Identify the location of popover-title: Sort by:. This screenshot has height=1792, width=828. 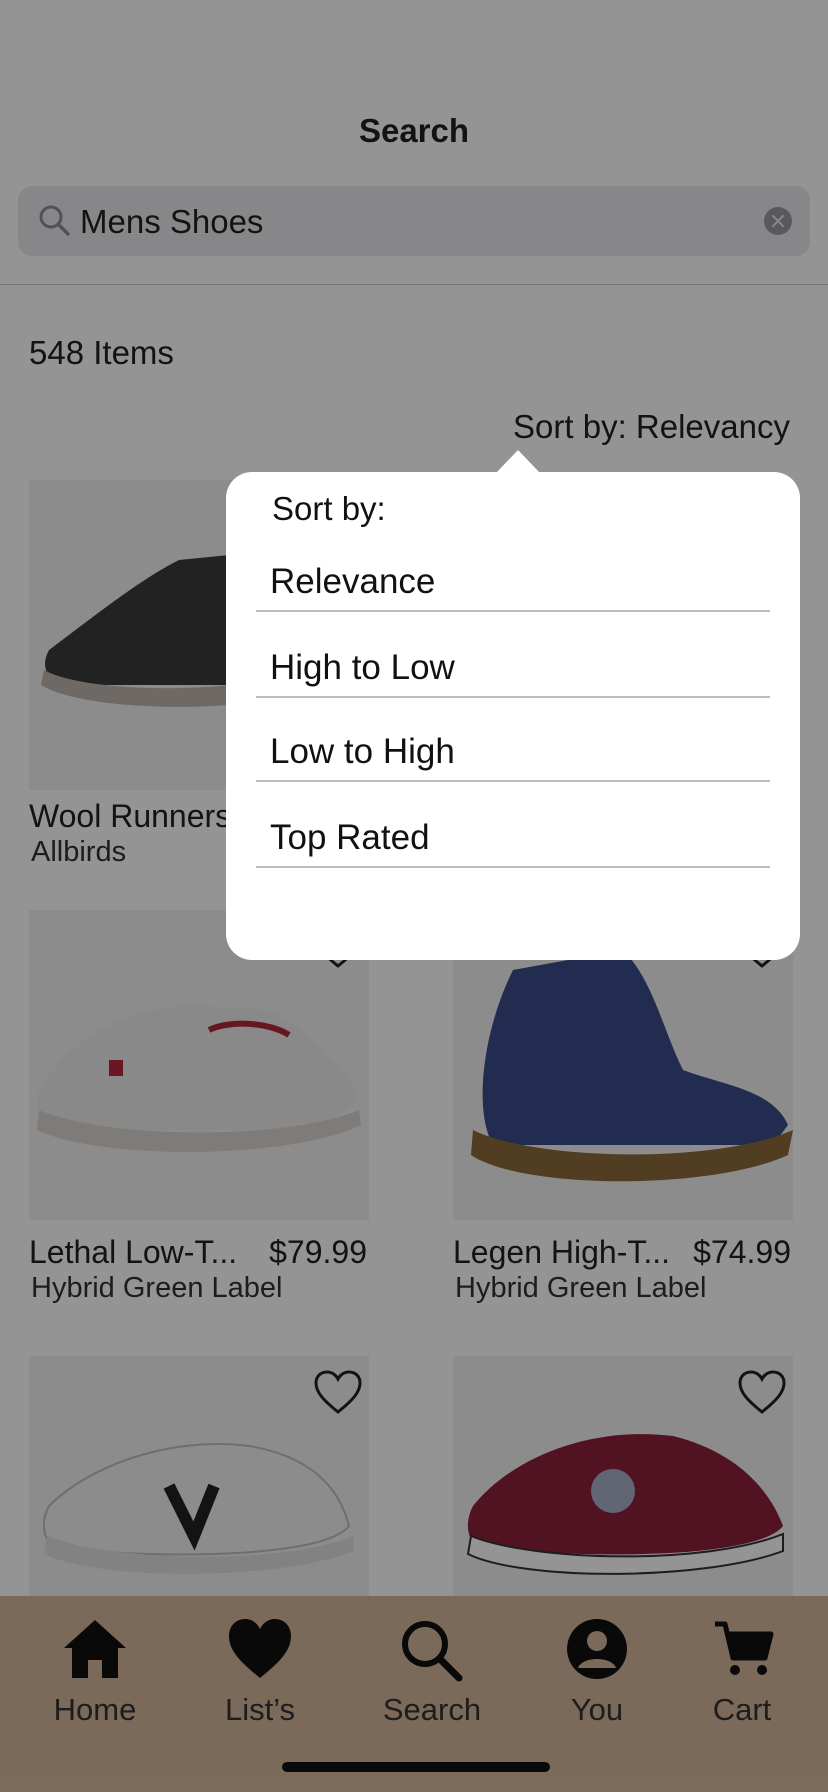
(329, 508).